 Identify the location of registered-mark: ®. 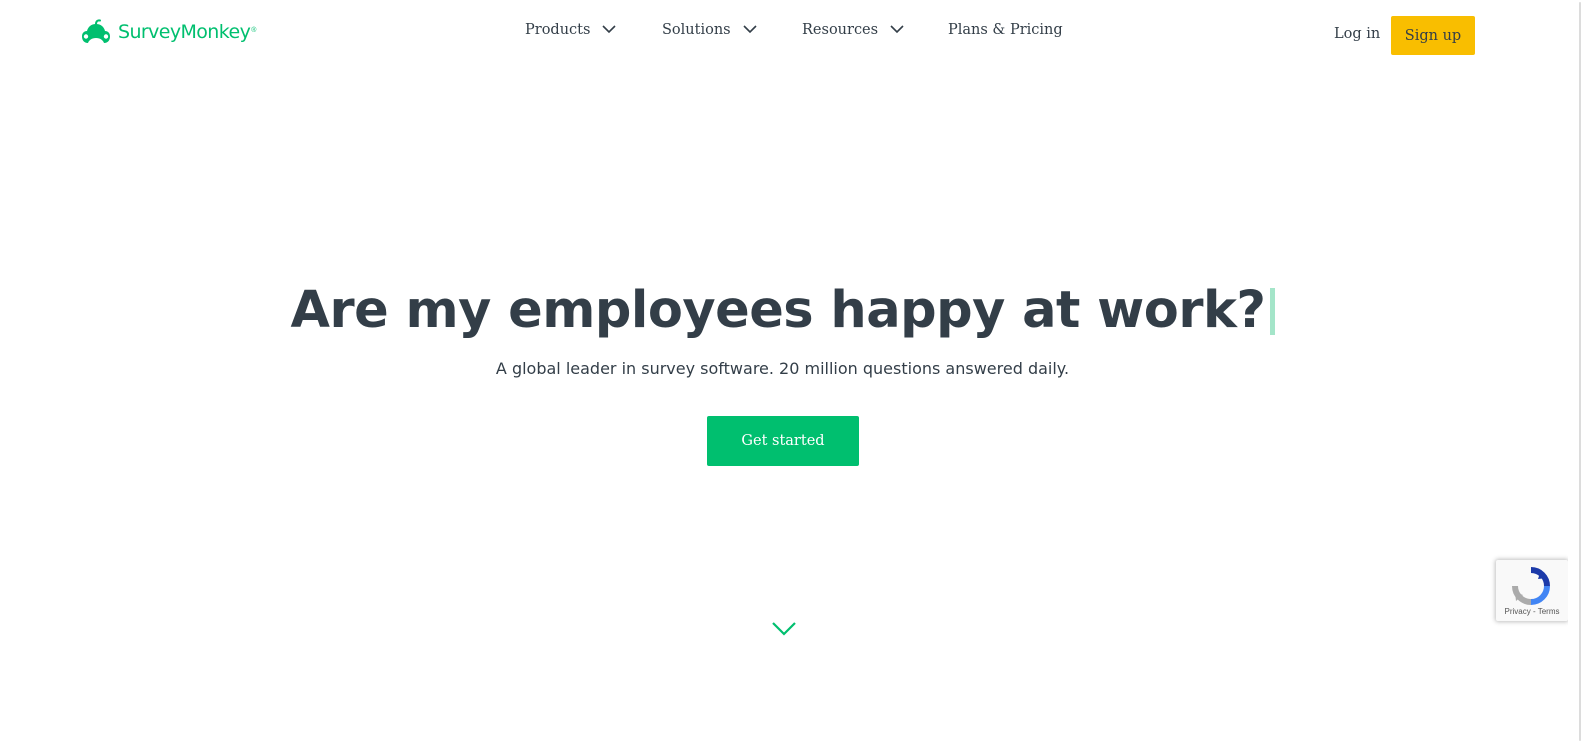
(254, 30).